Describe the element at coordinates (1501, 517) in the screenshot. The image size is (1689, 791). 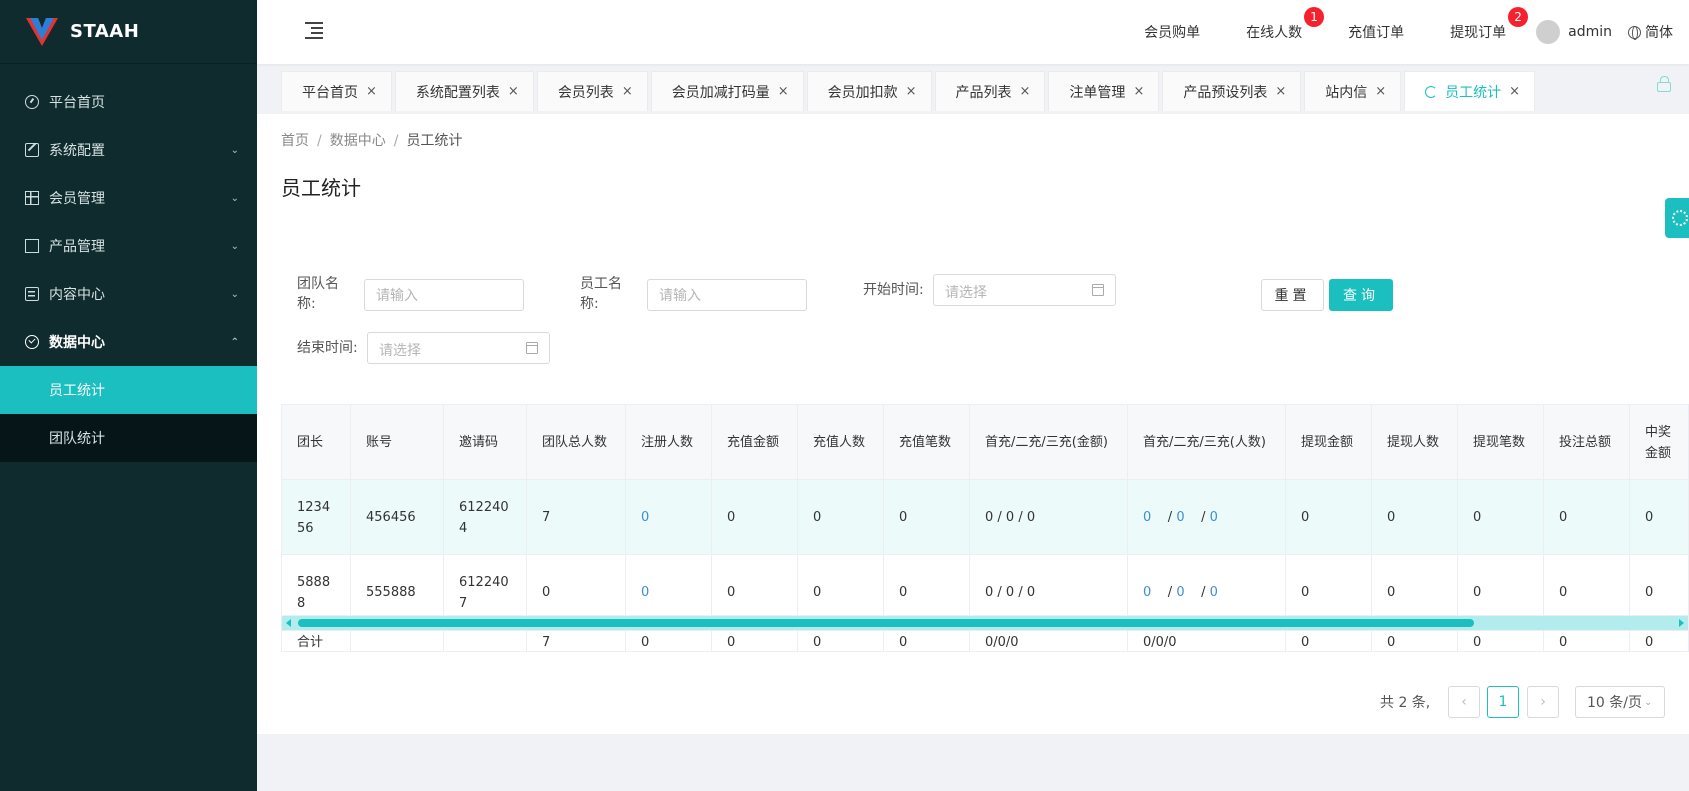
I see `cell-withdraw-count: 0` at that location.